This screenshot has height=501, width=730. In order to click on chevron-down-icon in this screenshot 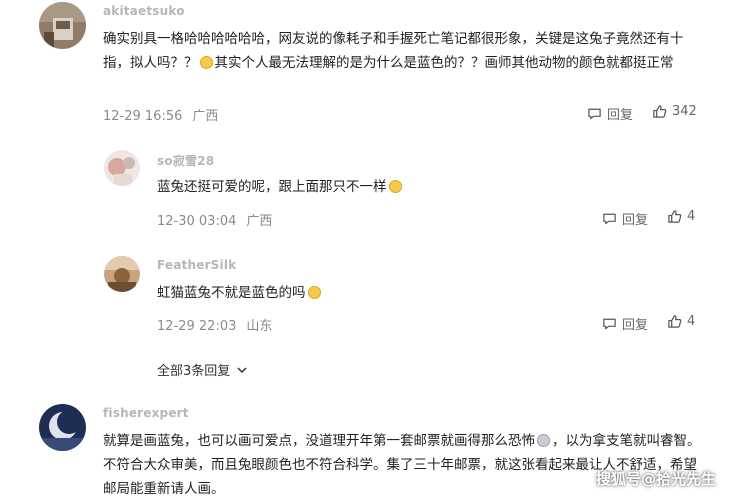, I will do `click(242, 369)`.